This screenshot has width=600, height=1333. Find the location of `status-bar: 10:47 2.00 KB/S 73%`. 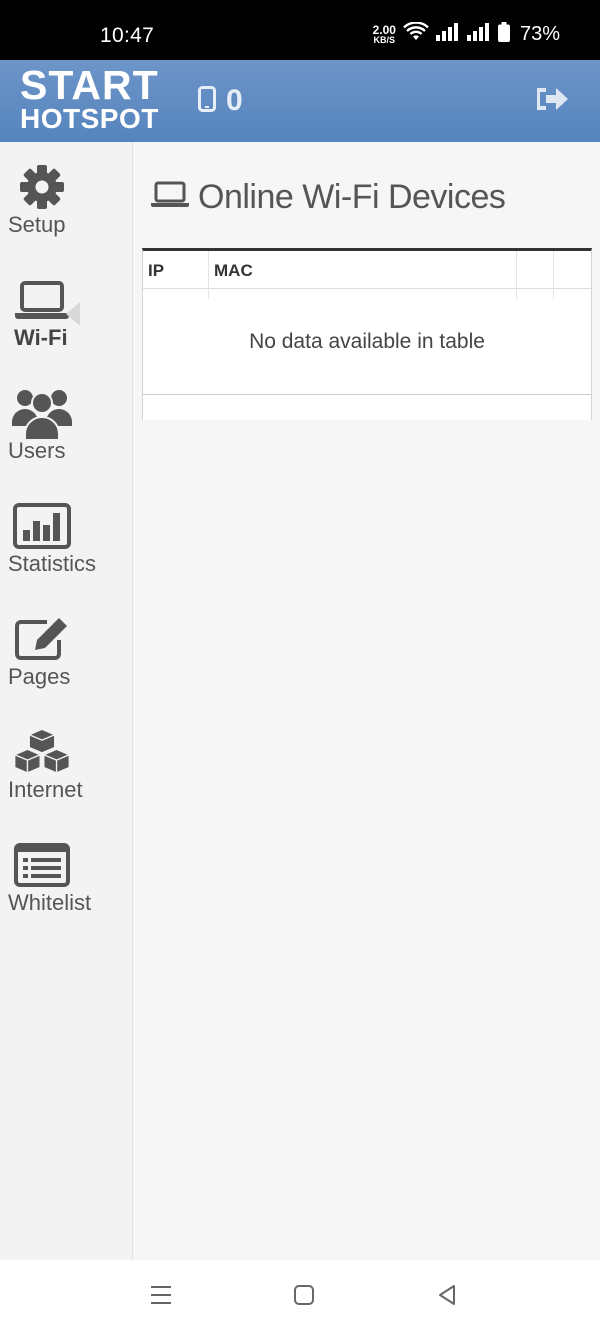

status-bar: 10:47 2.00 KB/S 73% is located at coordinates (300, 30).